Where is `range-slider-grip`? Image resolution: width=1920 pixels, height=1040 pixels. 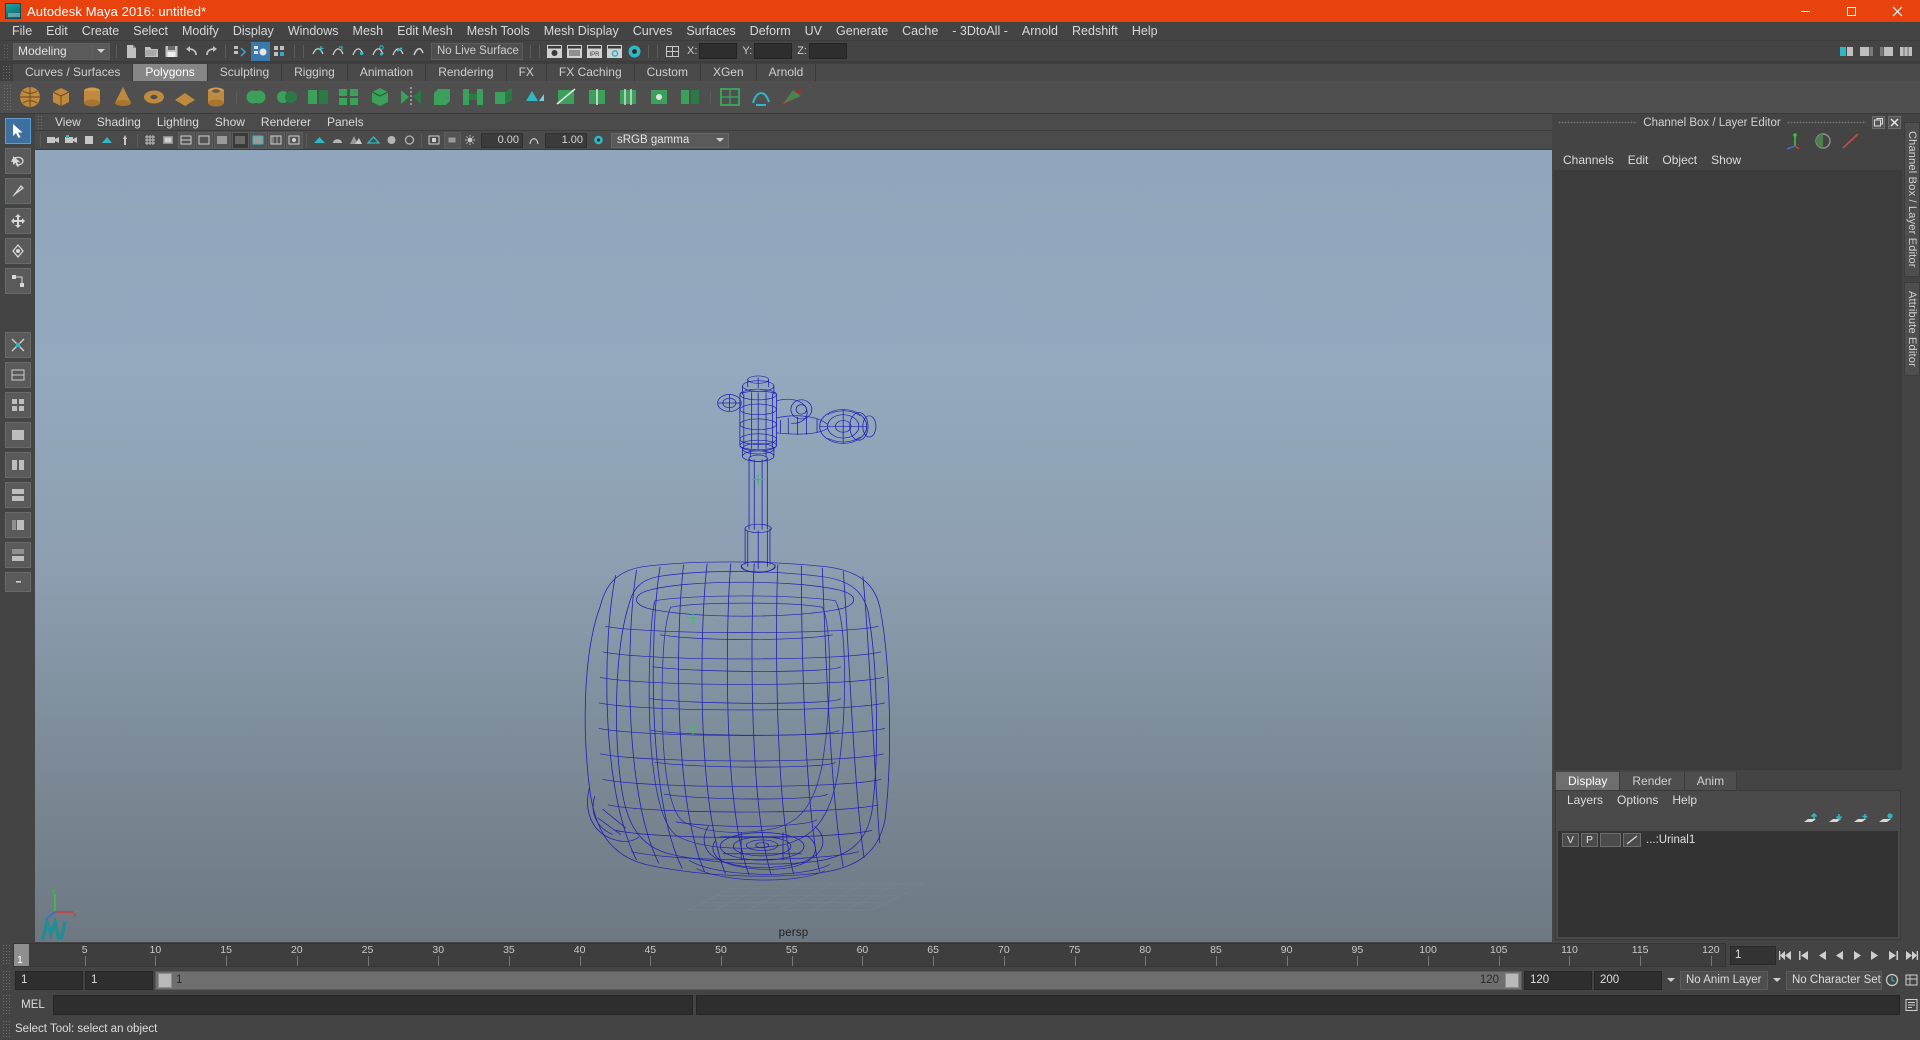
range-slider-grip is located at coordinates (6, 980).